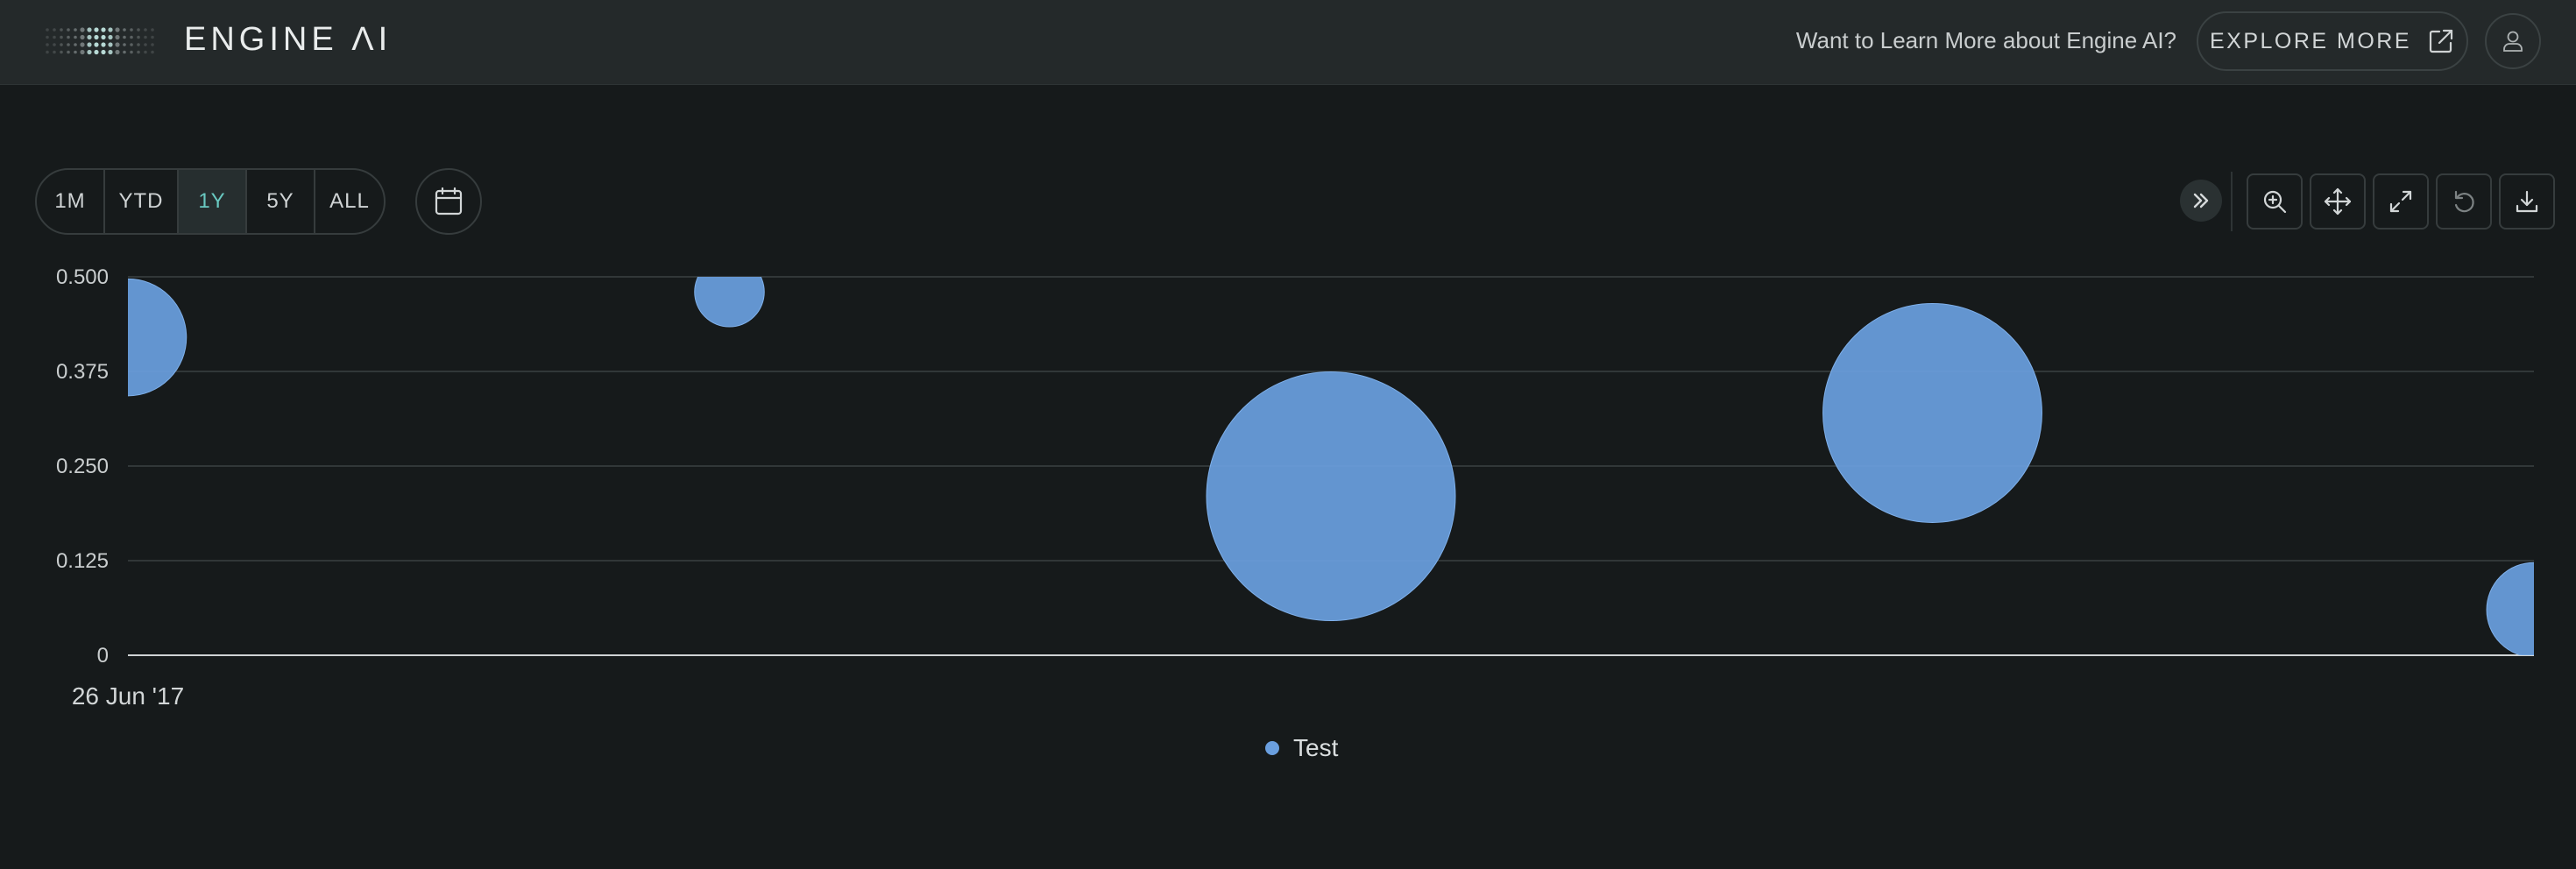  I want to click on expand-toolbar-button, so click(2201, 201).